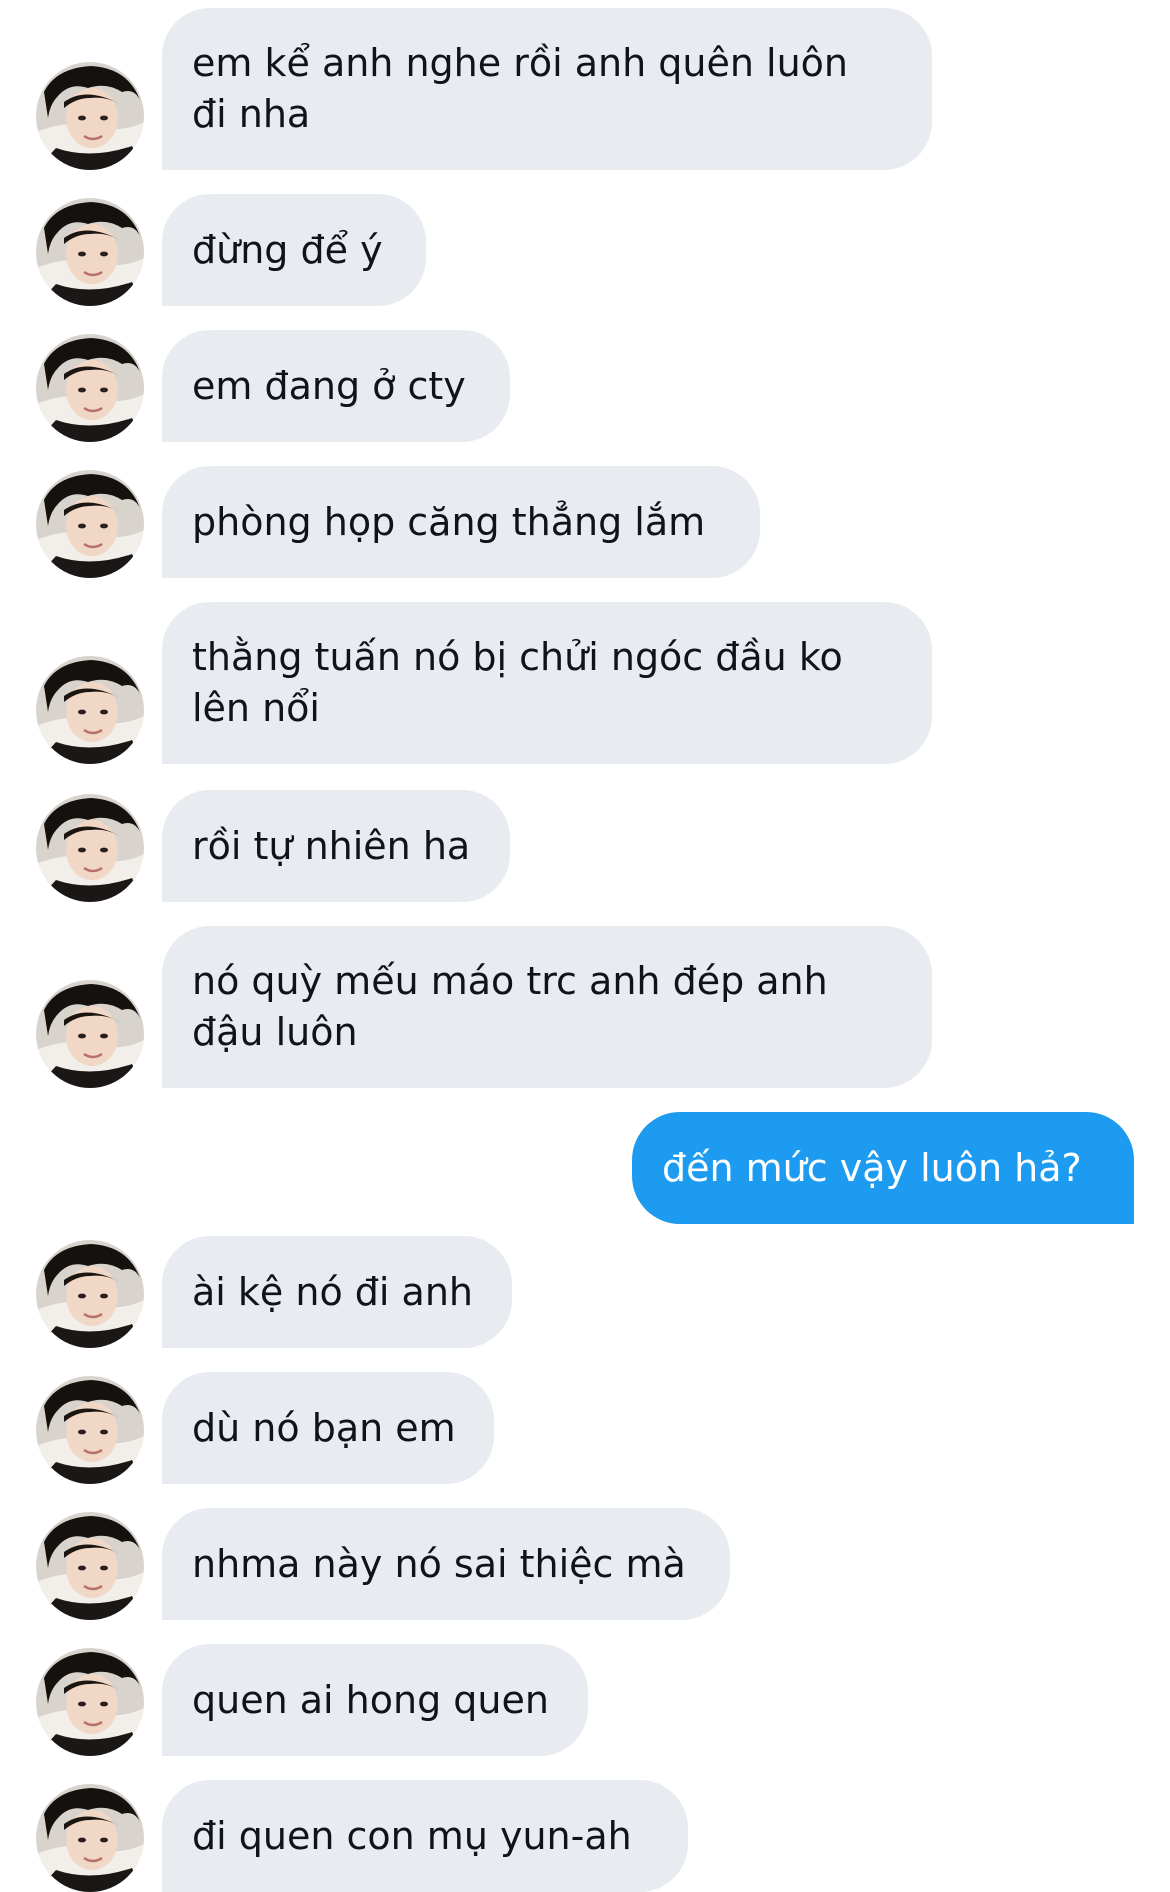 This screenshot has height=1892, width=1170. I want to click on message-bubble: đừng để ý, so click(294, 250).